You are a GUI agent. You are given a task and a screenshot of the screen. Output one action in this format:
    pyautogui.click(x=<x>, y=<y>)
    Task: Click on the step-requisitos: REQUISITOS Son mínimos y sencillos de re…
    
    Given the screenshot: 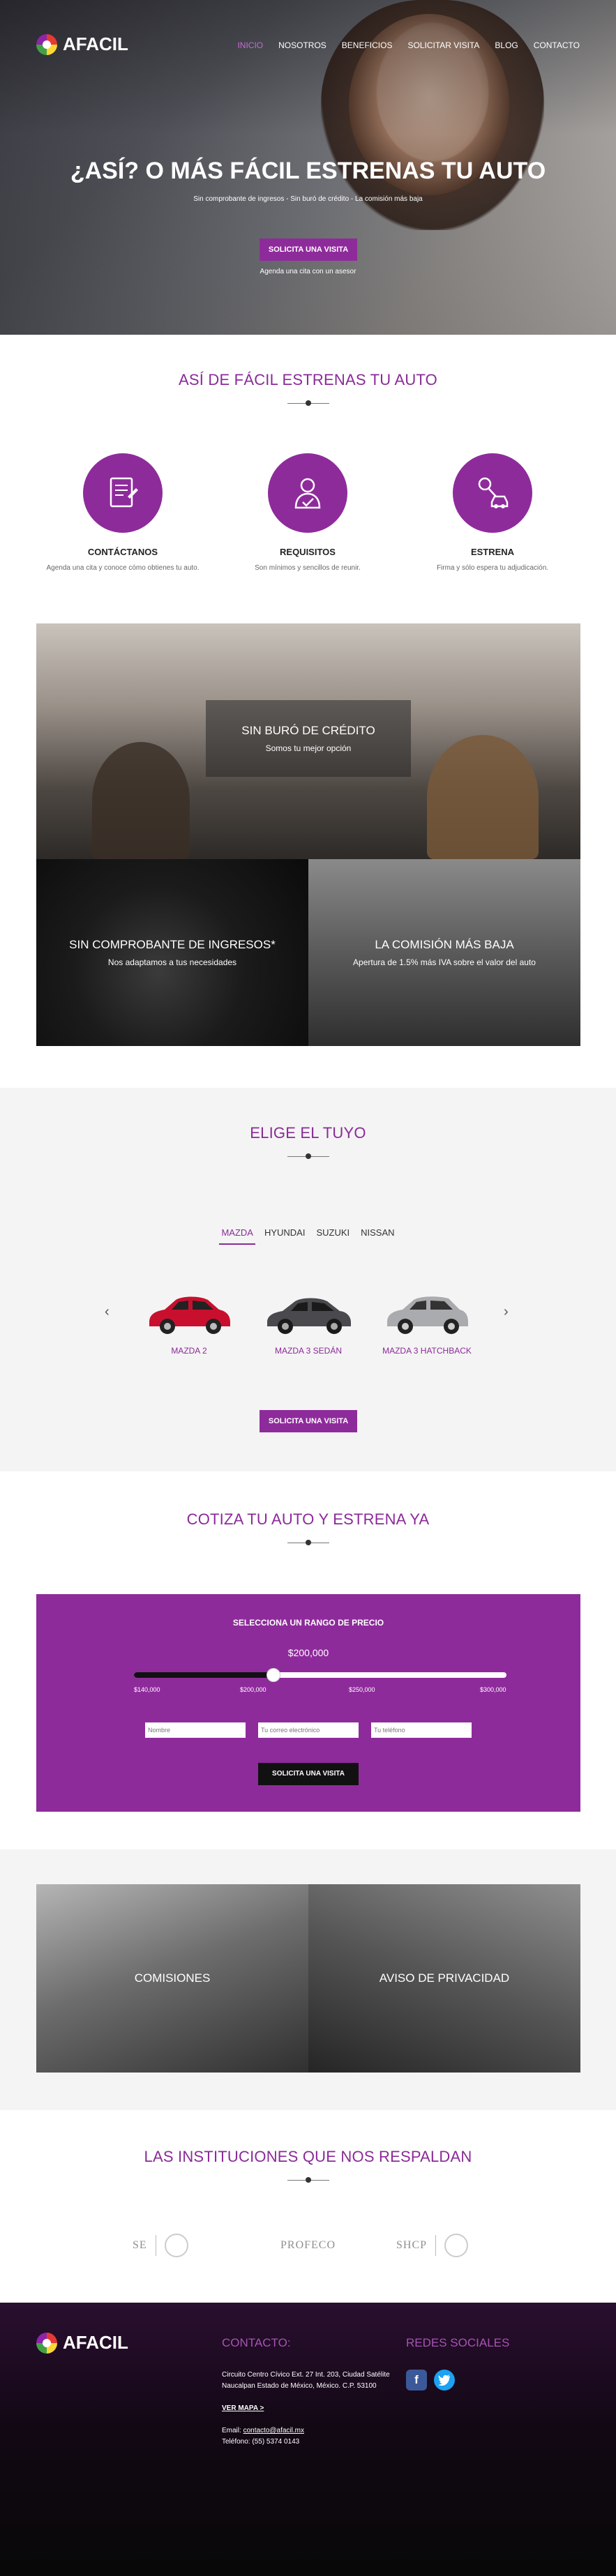 What is the action you would take?
    pyautogui.click(x=308, y=512)
    